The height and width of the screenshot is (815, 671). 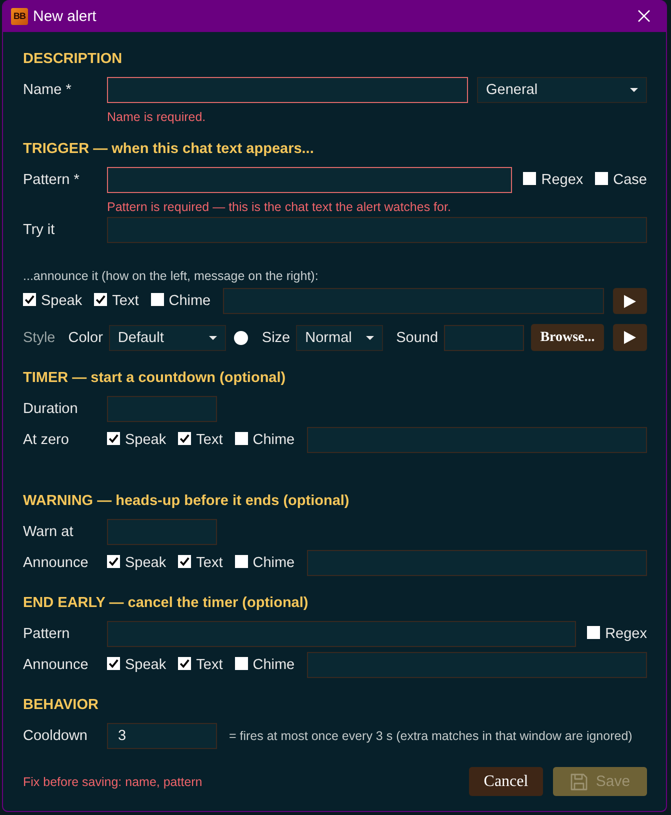 What do you see at coordinates (55, 736) in the screenshot?
I see `field-label: Cooldown` at bounding box center [55, 736].